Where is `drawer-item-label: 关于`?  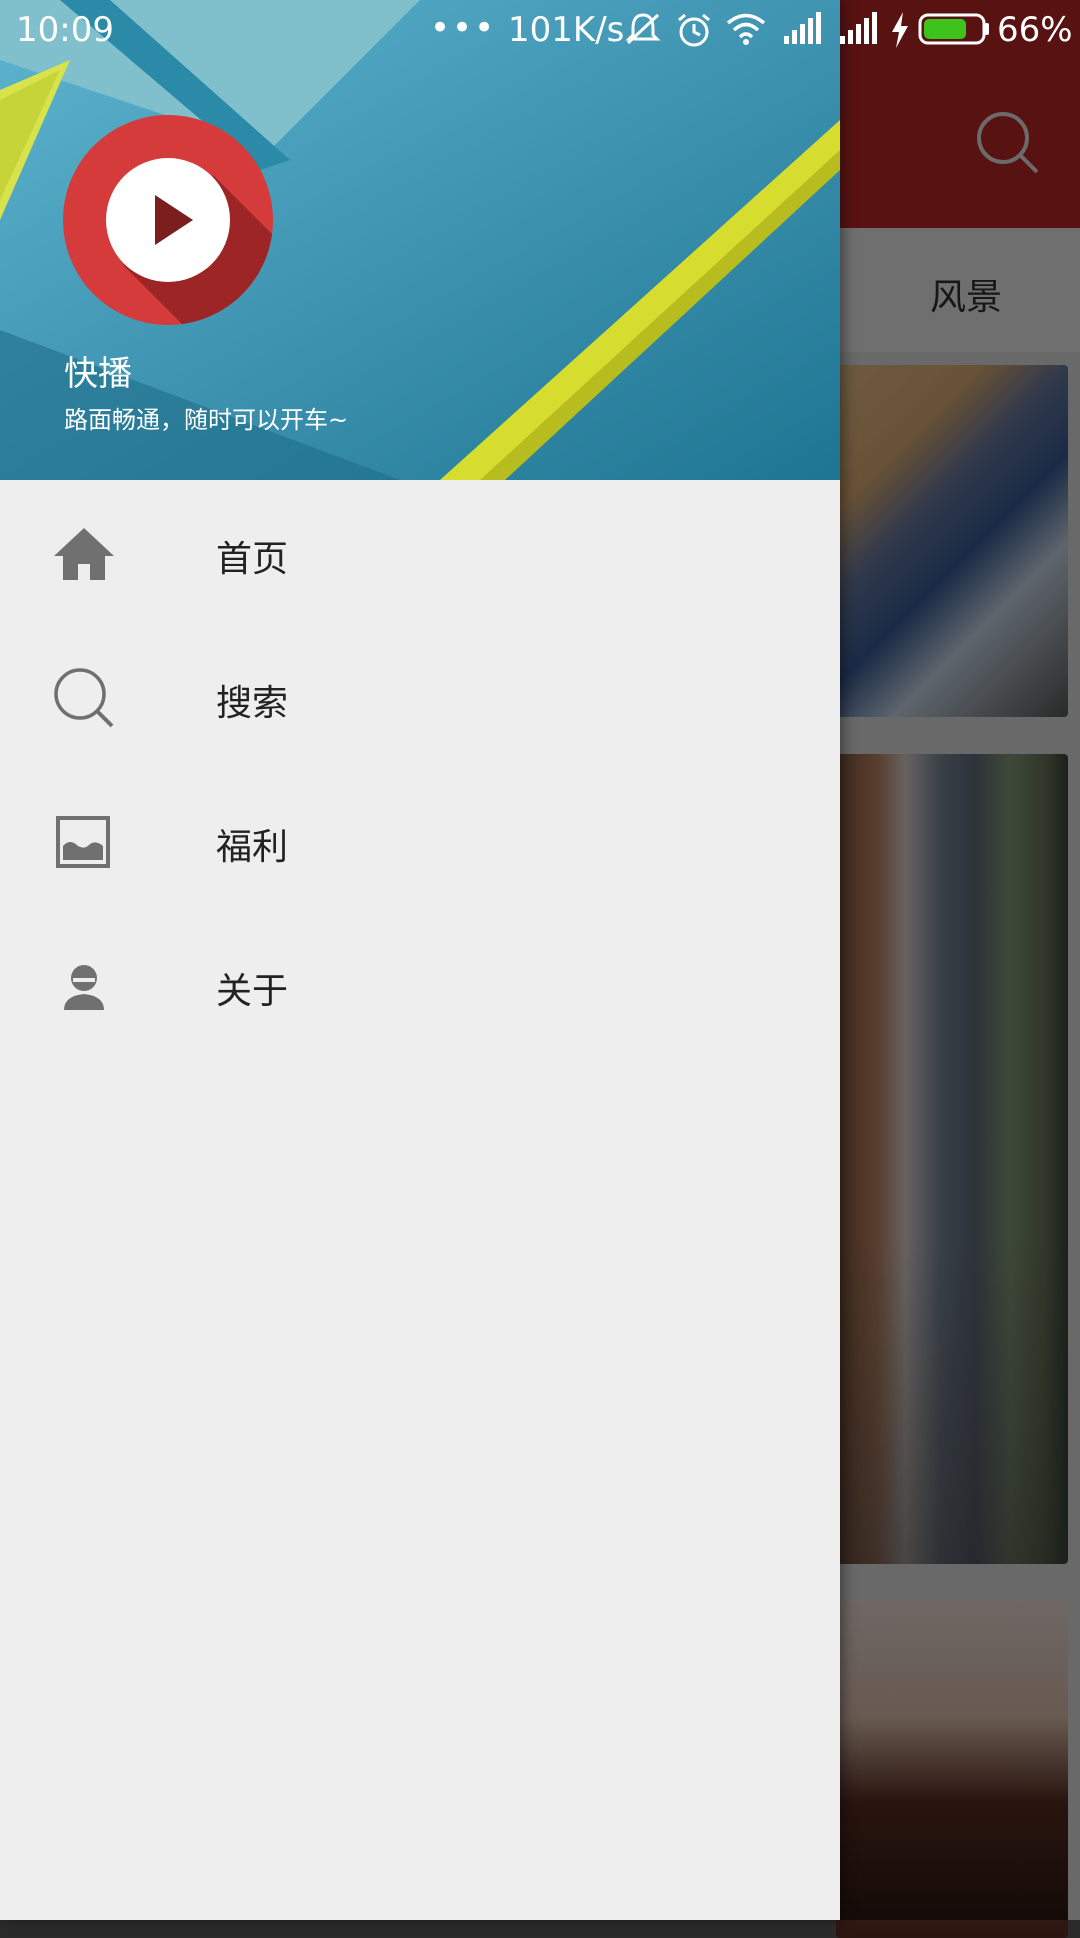 drawer-item-label: 关于 is located at coordinates (252, 991).